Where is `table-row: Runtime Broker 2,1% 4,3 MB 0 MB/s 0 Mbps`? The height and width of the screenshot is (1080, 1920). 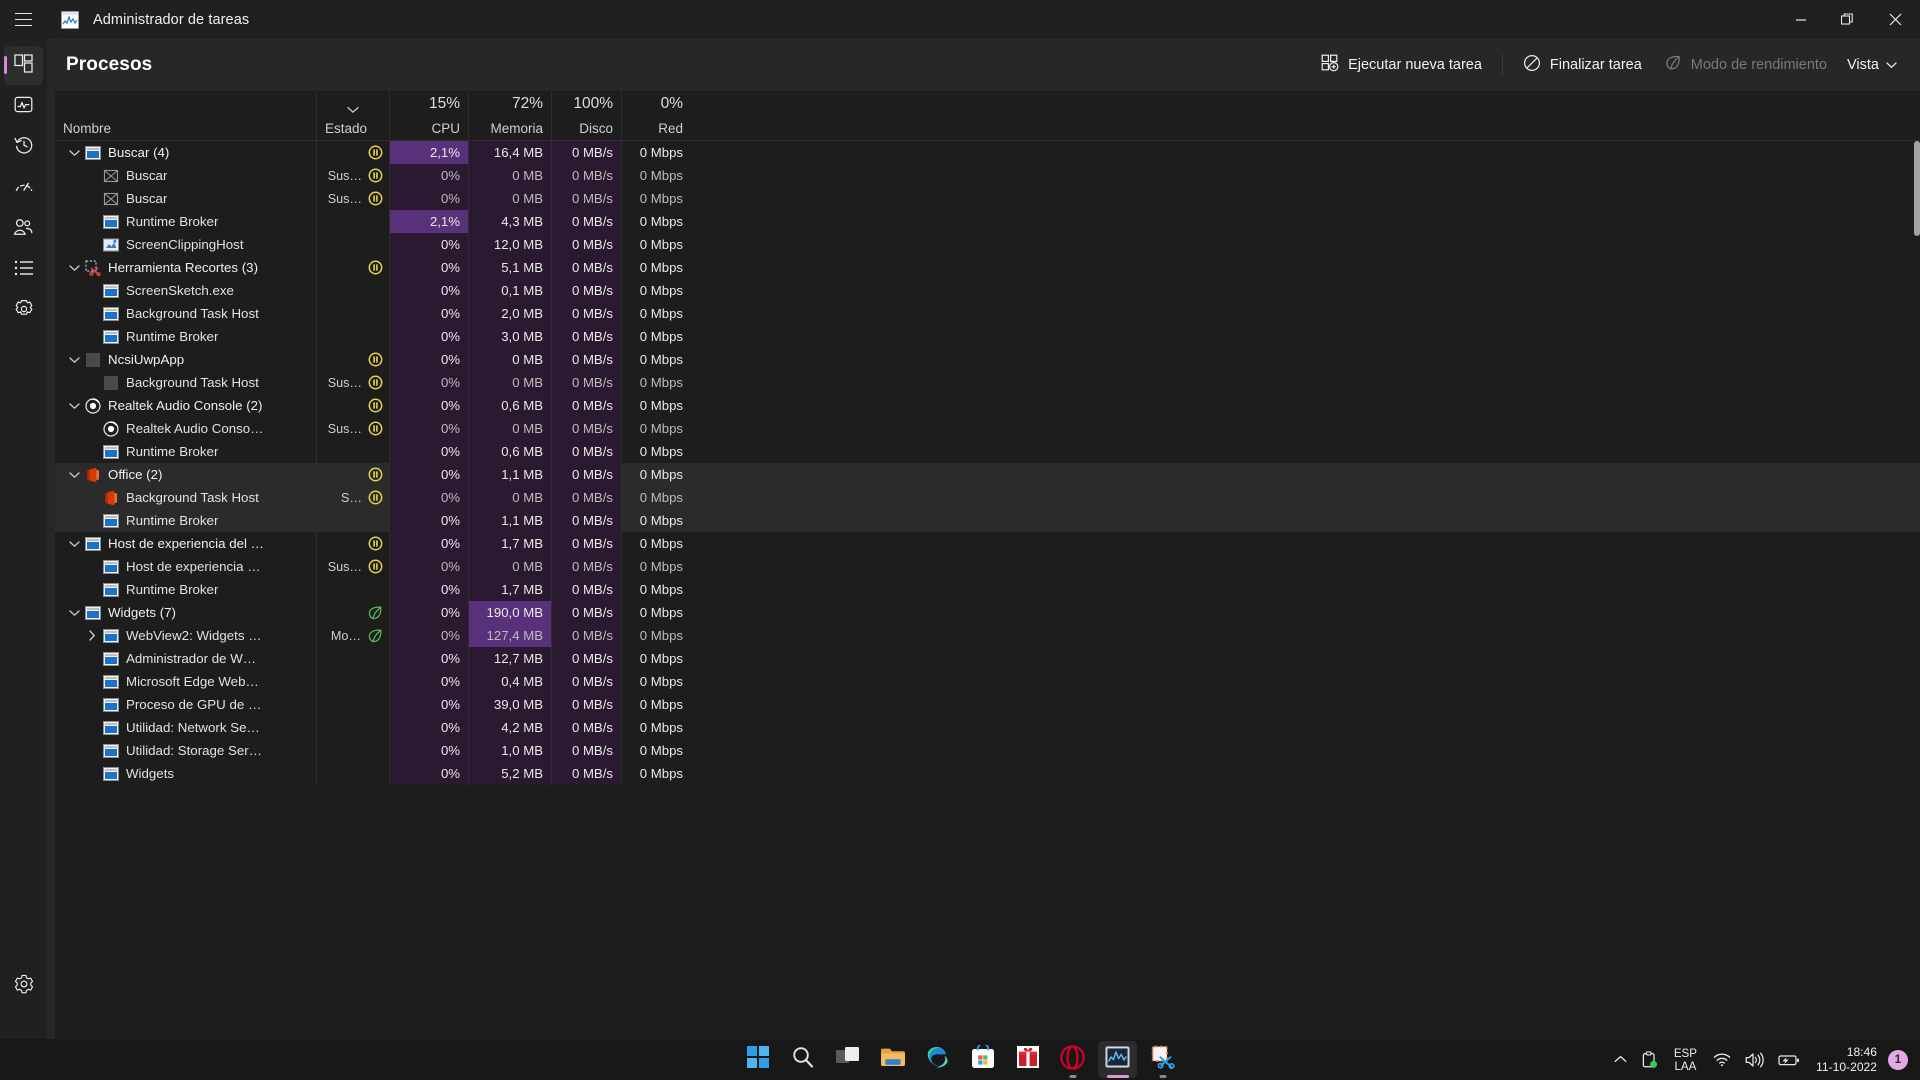 table-row: Runtime Broker 2,1% 4,3 MB 0 MB/s 0 Mbps is located at coordinates (987, 221).